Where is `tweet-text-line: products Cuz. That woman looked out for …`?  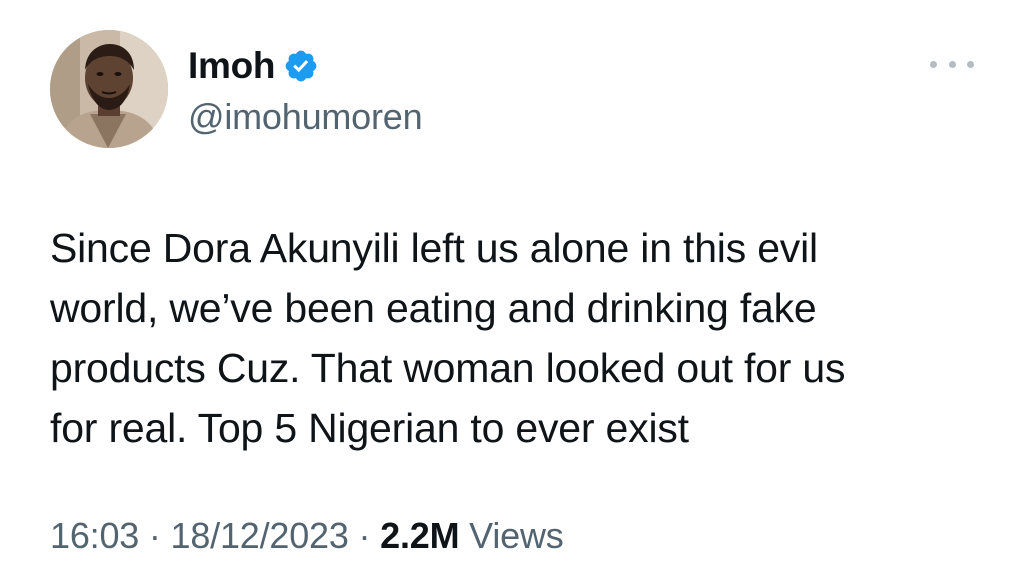
tweet-text-line: products Cuz. That woman looked out for … is located at coordinates (448, 368).